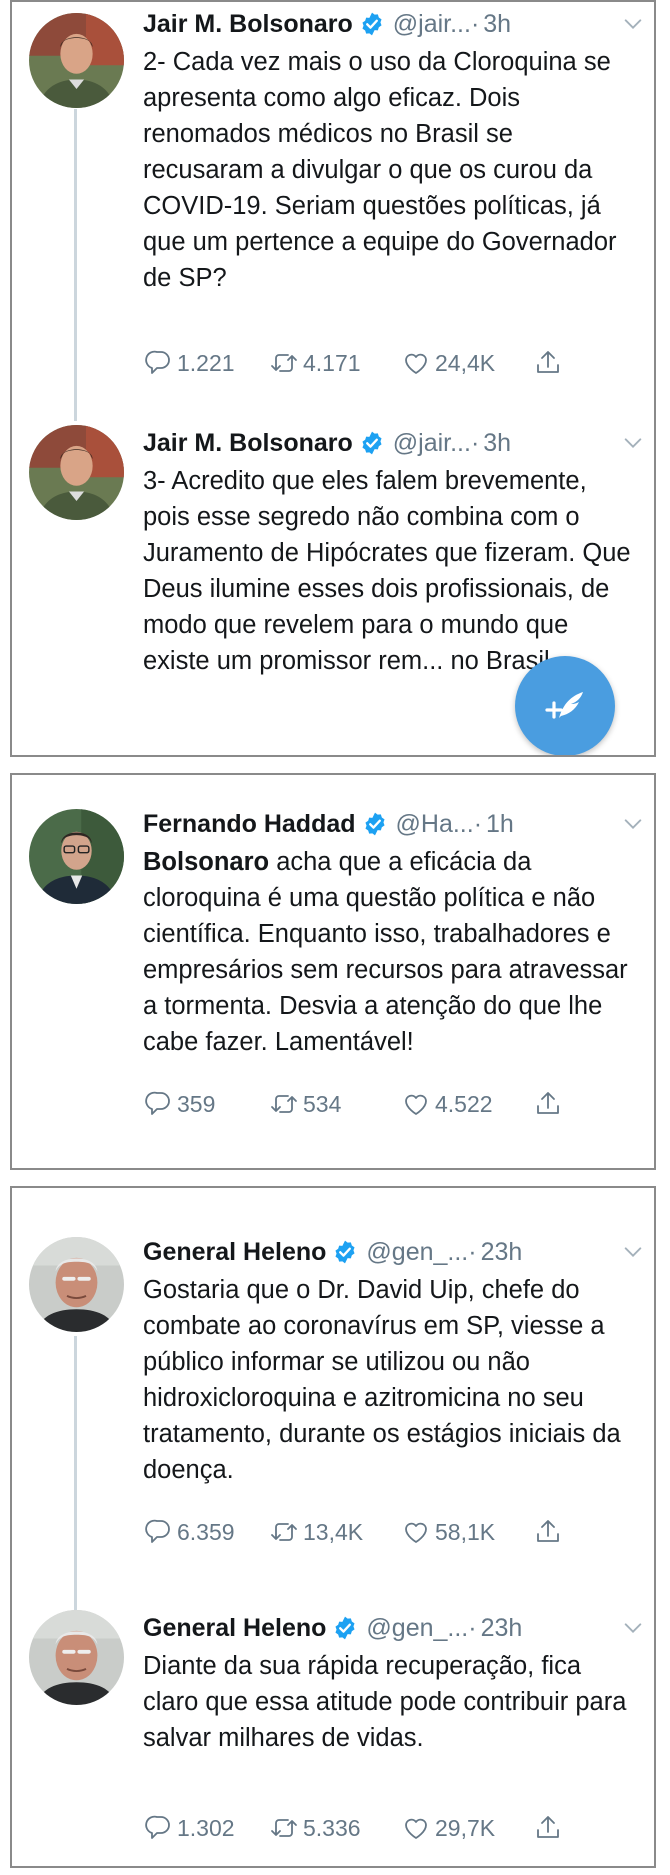 The image size is (670, 1875). I want to click on retweet-count: 4.171, so click(332, 362).